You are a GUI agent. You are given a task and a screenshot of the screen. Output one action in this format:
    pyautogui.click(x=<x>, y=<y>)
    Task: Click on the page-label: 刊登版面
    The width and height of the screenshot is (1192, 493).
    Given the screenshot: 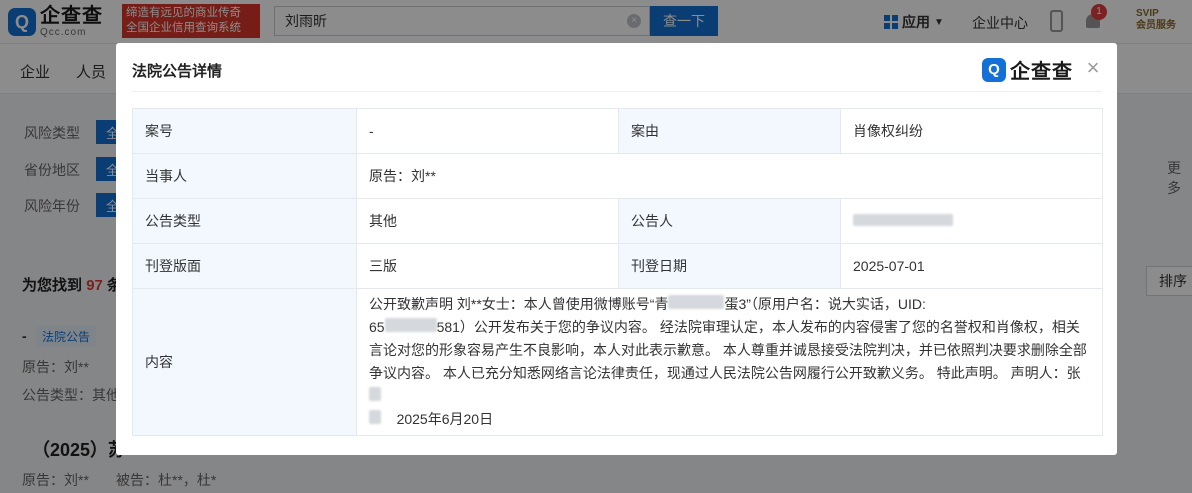 What is the action you would take?
    pyautogui.click(x=244, y=266)
    